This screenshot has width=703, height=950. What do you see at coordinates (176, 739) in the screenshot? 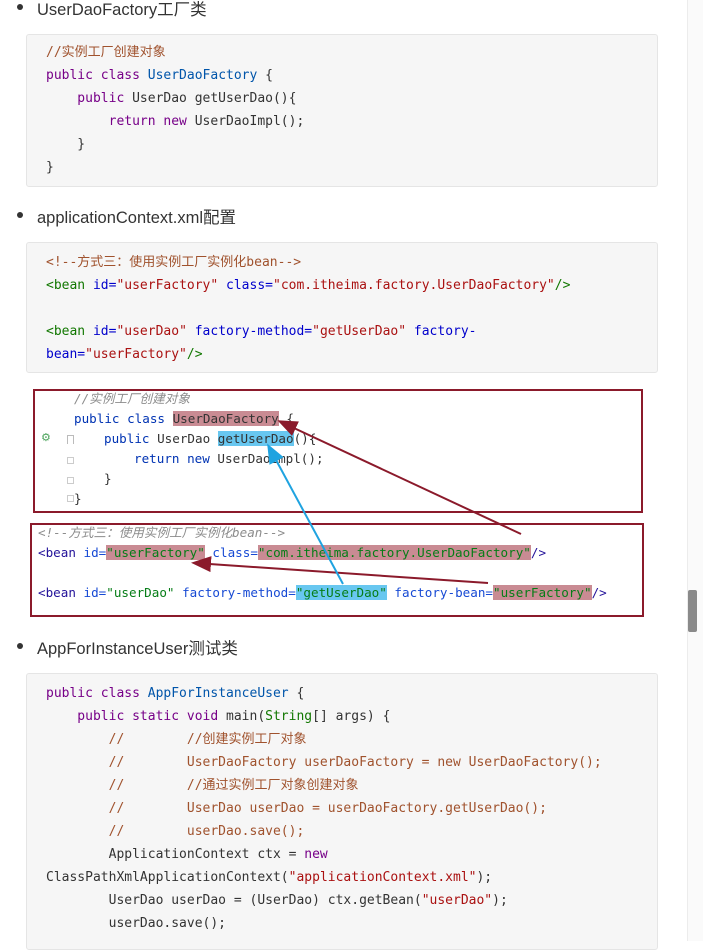
I see `code-line: // //创建实例工厂对象` at bounding box center [176, 739].